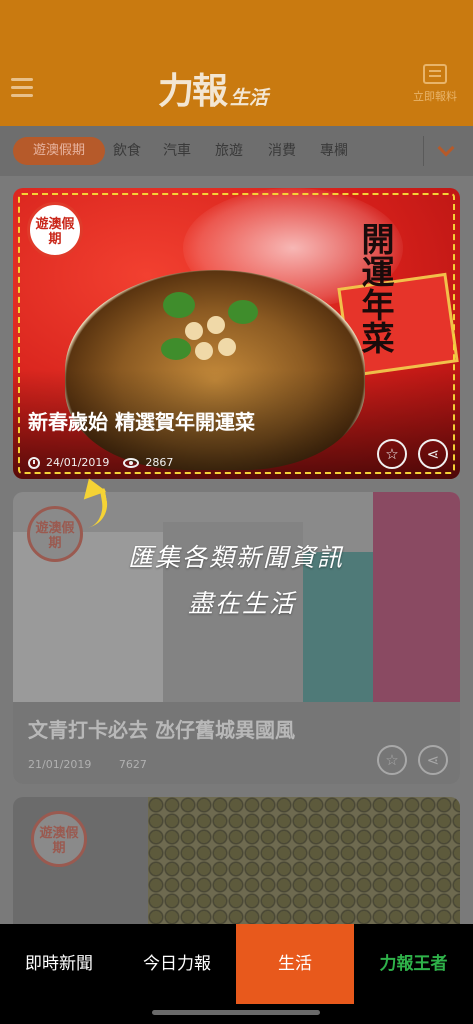 Image resolution: width=473 pixels, height=1024 pixels. I want to click on tab-breaking-news: 即時新聞, so click(59, 964).